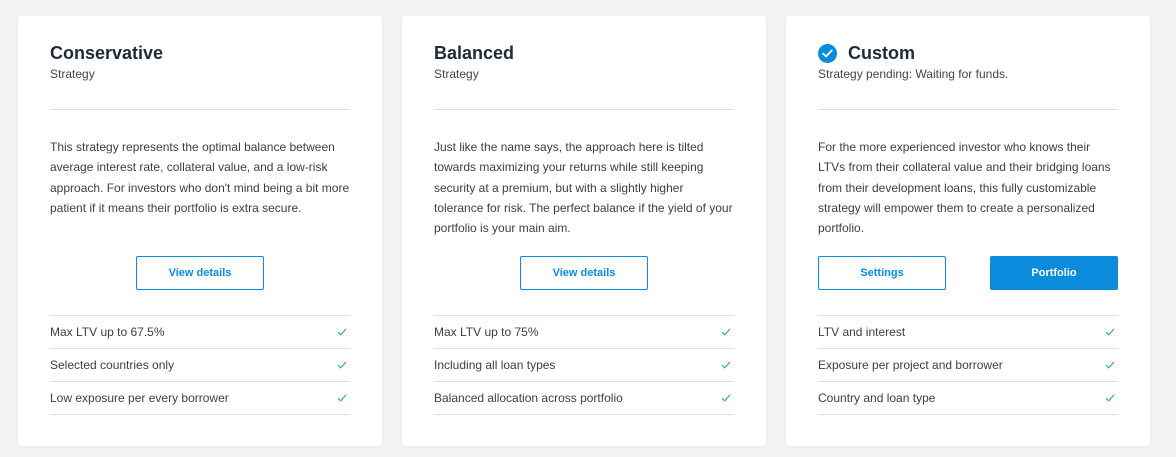 This screenshot has height=457, width=1176. What do you see at coordinates (862, 332) in the screenshot?
I see `feature-label: LTV and interest` at bounding box center [862, 332].